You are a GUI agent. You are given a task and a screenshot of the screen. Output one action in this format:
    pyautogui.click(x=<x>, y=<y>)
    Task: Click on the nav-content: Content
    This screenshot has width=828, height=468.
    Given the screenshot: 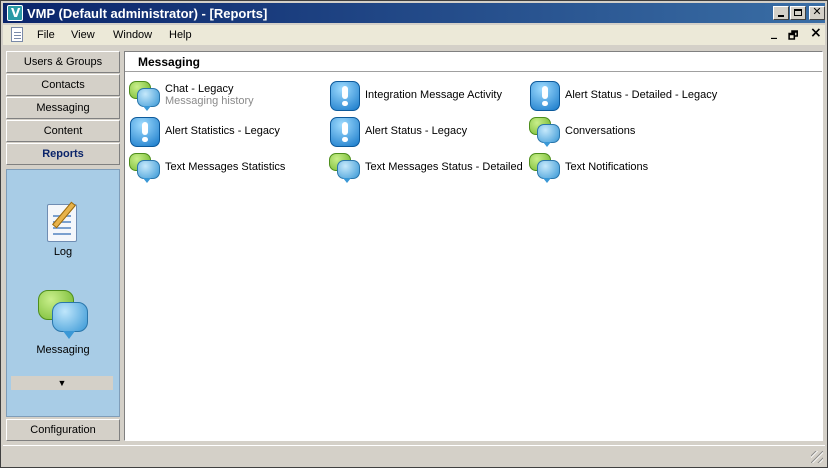 What is the action you would take?
    pyautogui.click(x=63, y=131)
    